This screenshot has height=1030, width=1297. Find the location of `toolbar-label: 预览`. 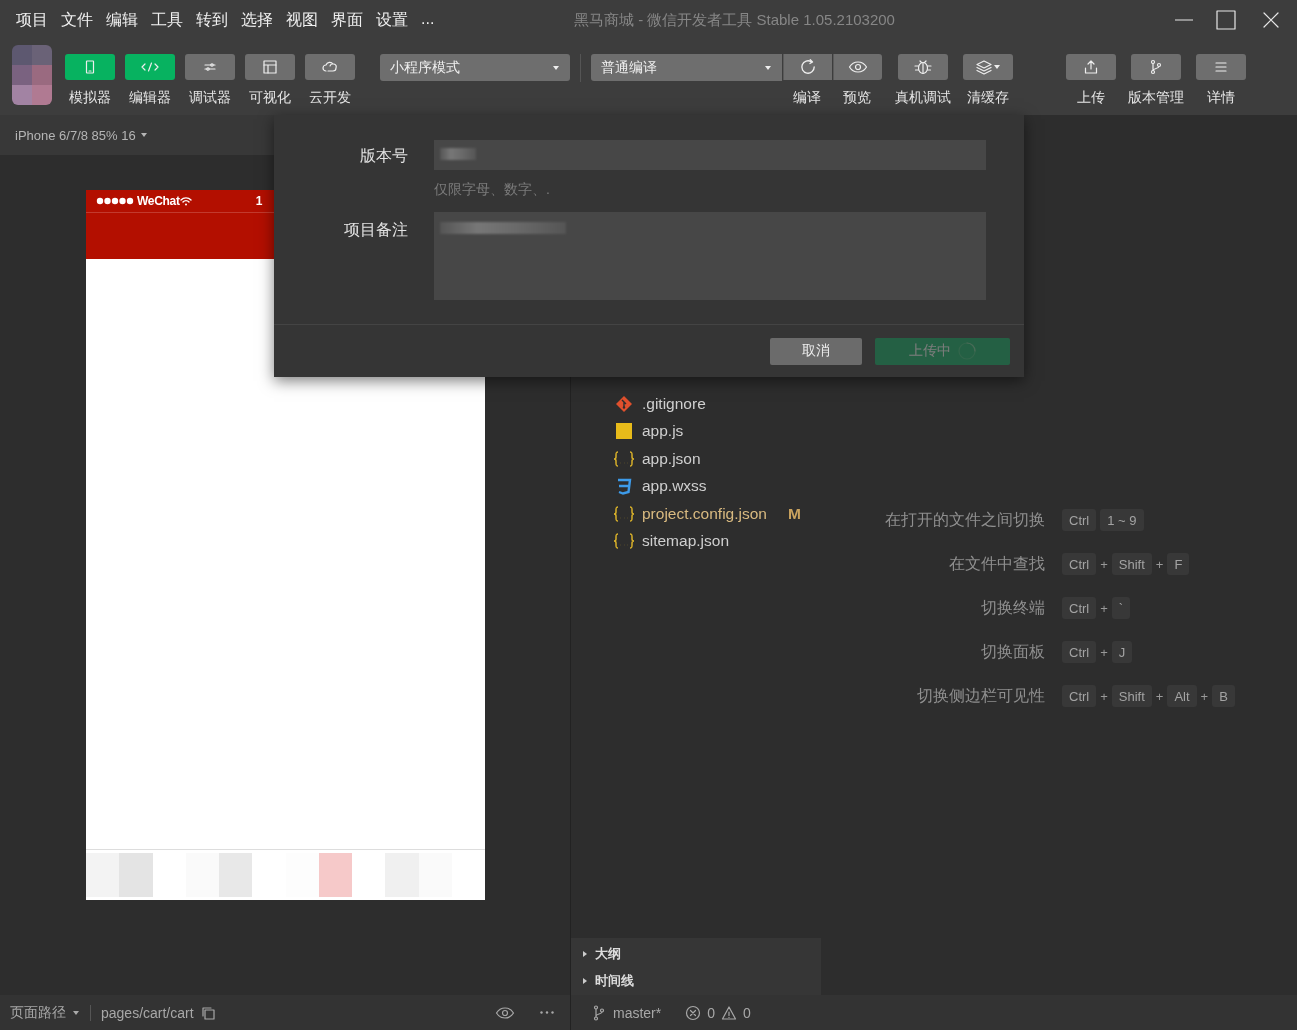

toolbar-label: 预览 is located at coordinates (857, 98).